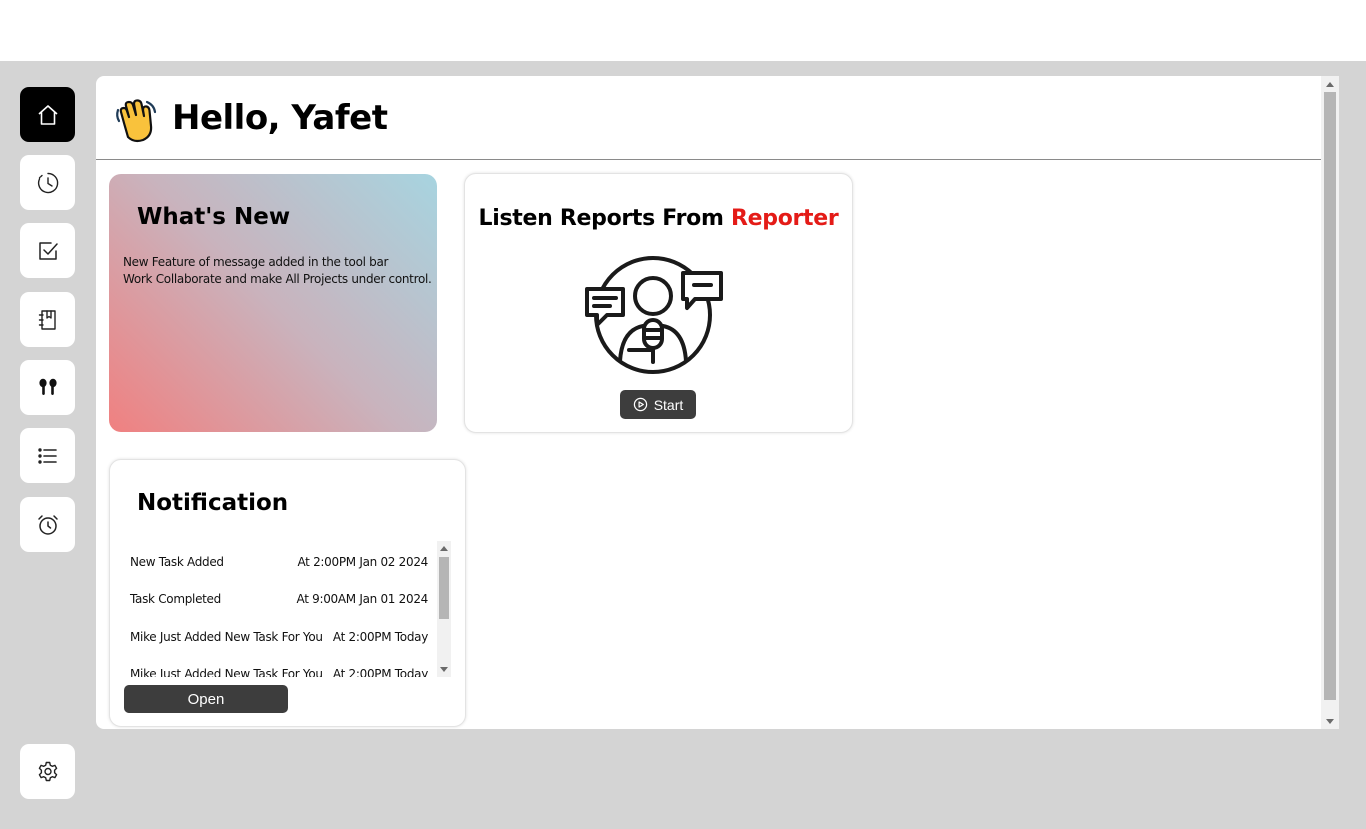 The width and height of the screenshot is (1366, 829). What do you see at coordinates (683, 30) in the screenshot?
I see `top-bar` at bounding box center [683, 30].